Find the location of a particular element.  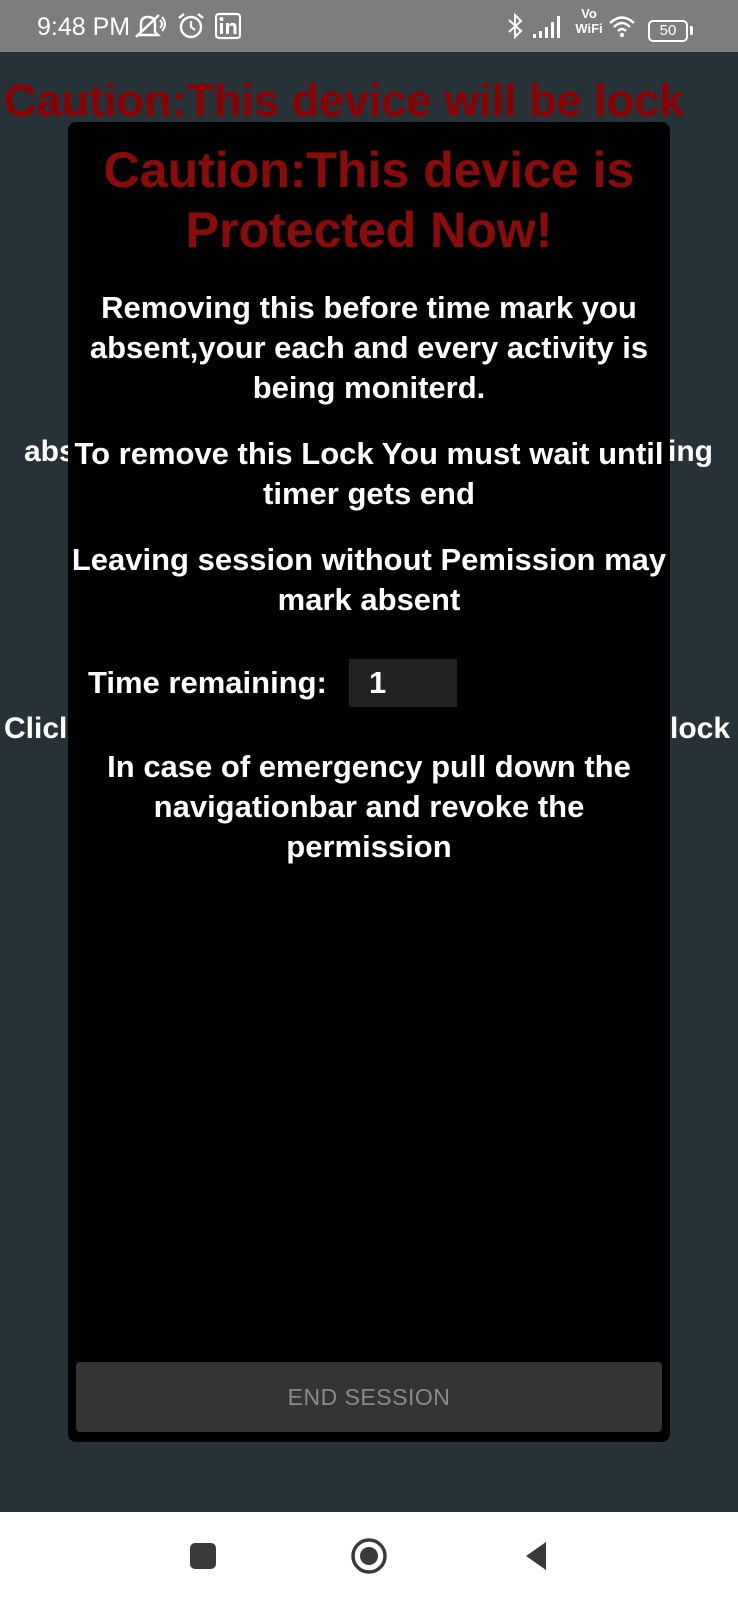

vowifi-label: Vo WiFi is located at coordinates (589, 21).